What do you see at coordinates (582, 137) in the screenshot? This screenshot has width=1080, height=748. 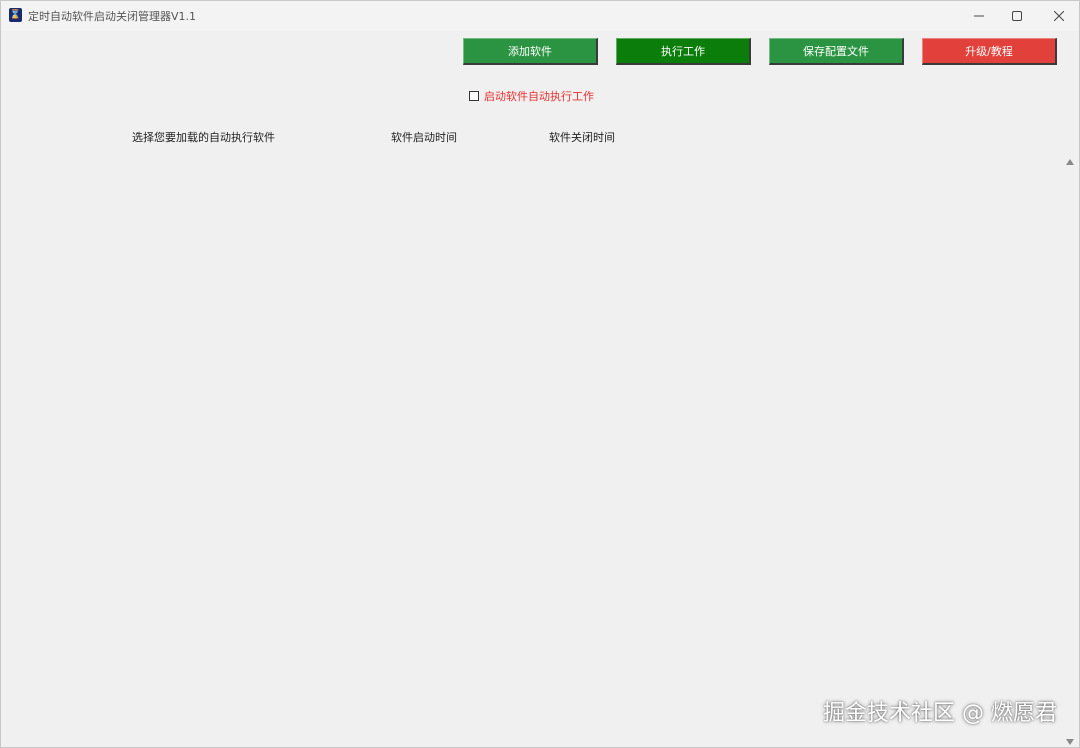 I see `column-header-close-time: 软件关闭时间` at bounding box center [582, 137].